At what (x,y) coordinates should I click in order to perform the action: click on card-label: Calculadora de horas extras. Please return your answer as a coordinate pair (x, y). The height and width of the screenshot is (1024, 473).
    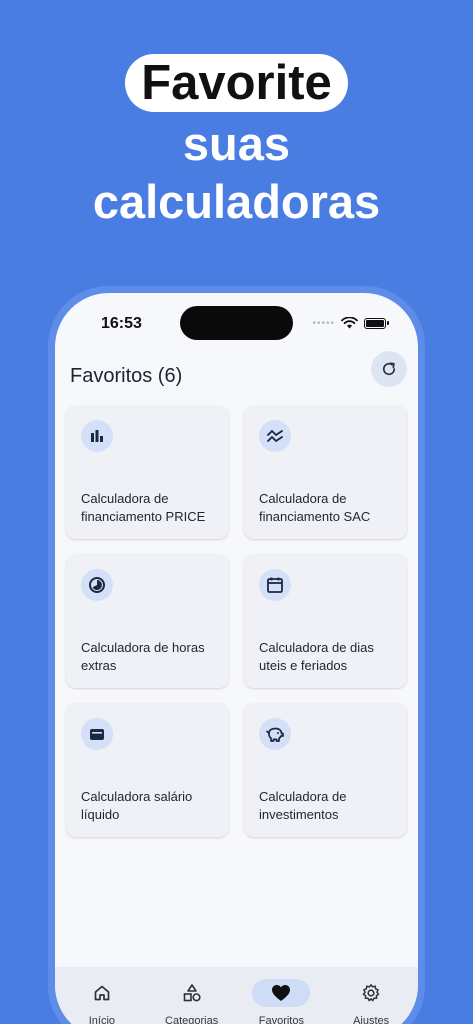
    Looking at the image, I should click on (143, 656).